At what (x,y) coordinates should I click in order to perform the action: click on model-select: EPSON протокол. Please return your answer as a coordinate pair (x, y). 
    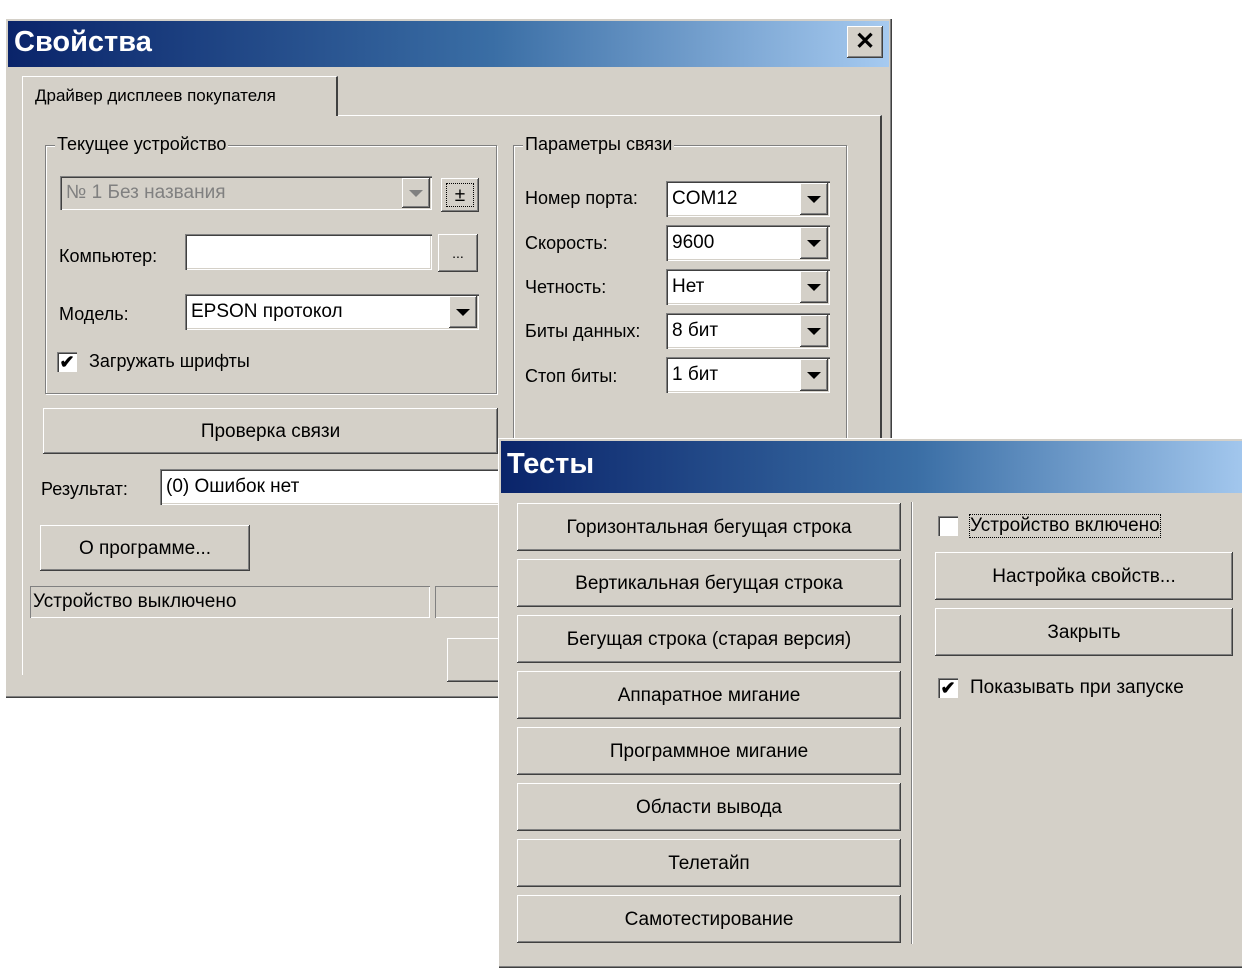
    Looking at the image, I should click on (332, 312).